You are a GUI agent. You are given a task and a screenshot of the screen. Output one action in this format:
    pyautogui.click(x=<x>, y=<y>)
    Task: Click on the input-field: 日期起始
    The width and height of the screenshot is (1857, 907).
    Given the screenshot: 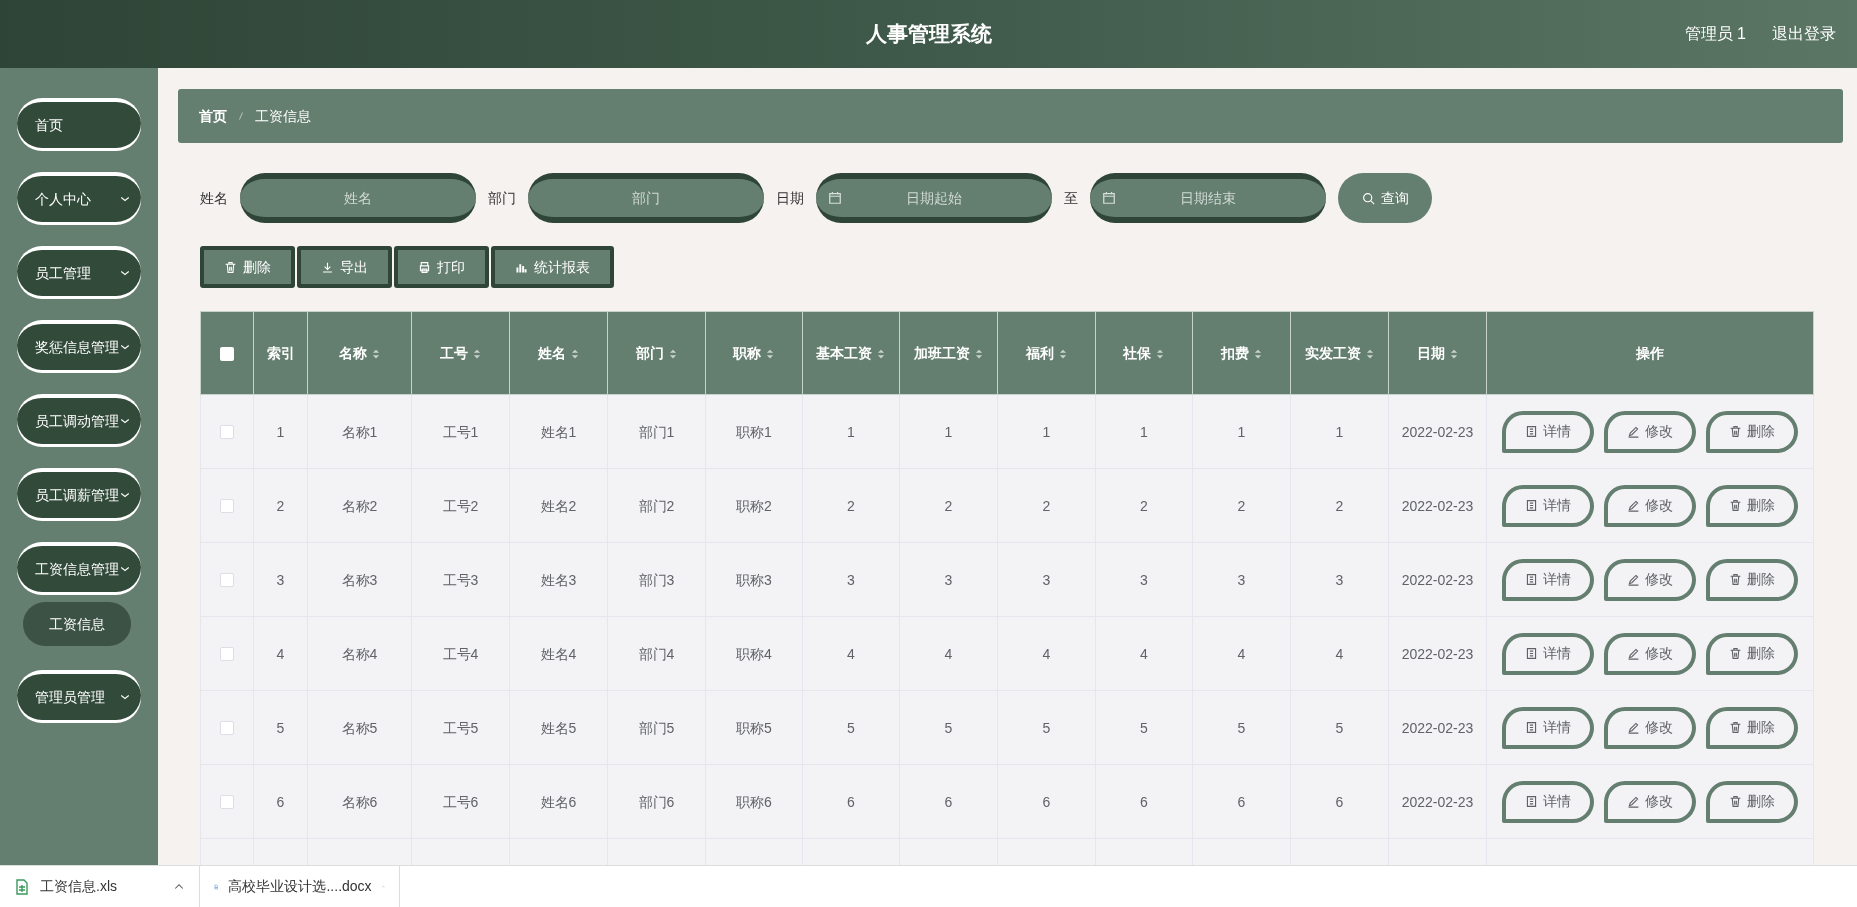 What is the action you would take?
    pyautogui.click(x=934, y=198)
    